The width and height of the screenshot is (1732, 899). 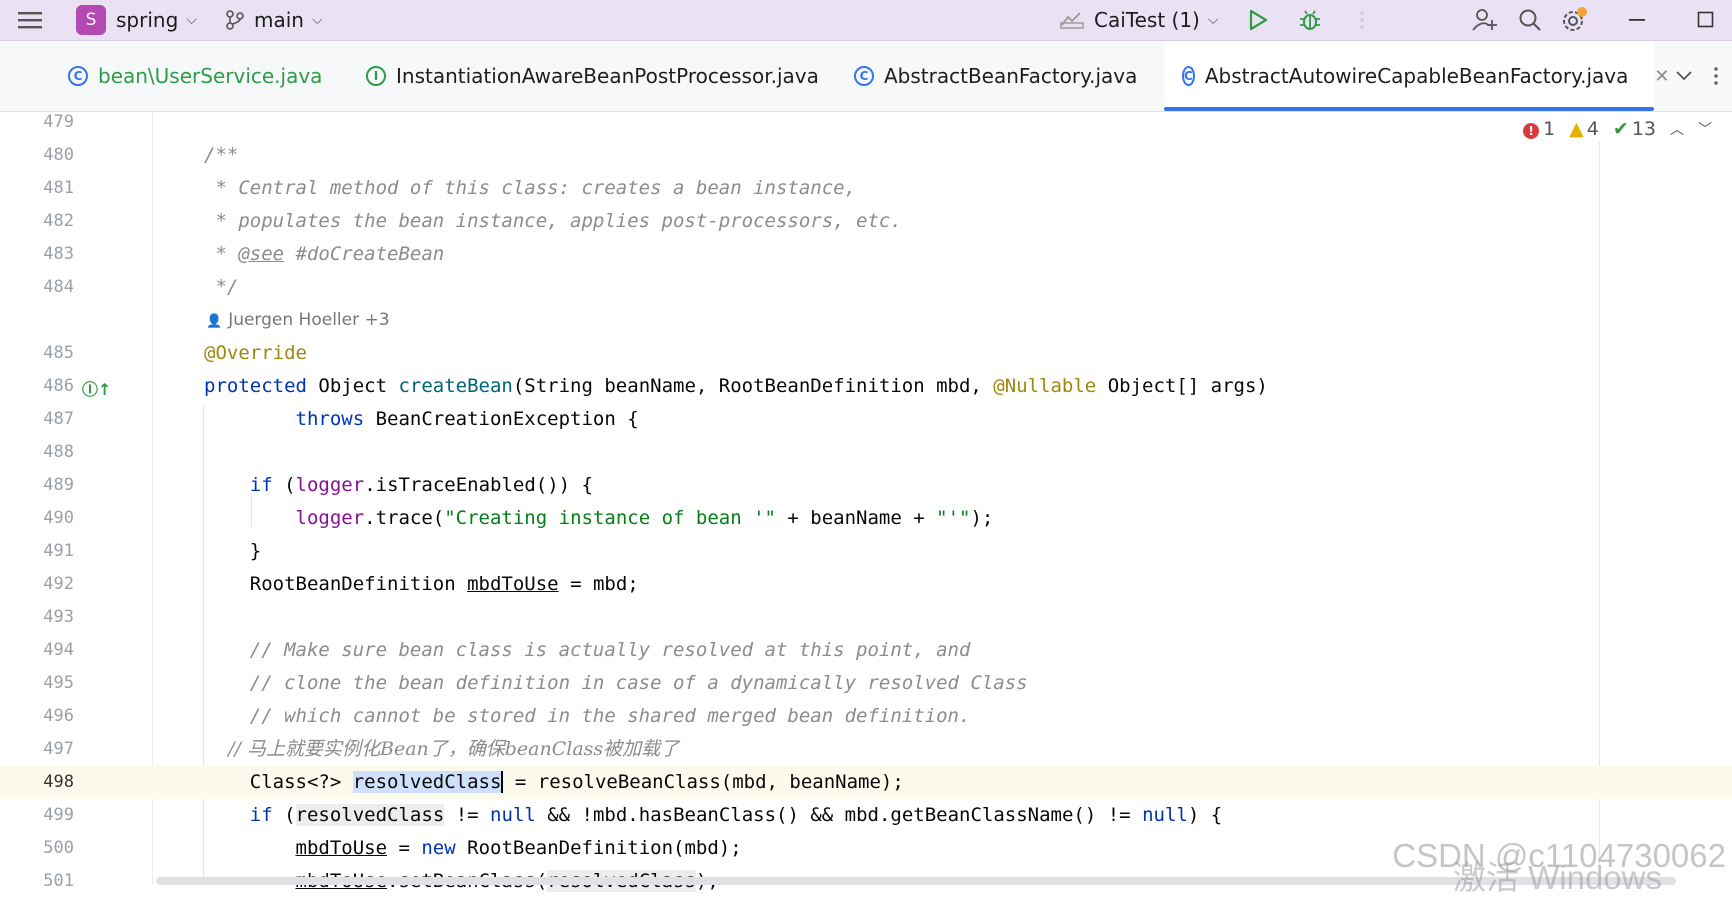 What do you see at coordinates (175, 353) in the screenshot?
I see `code-line: 485 @Override` at bounding box center [175, 353].